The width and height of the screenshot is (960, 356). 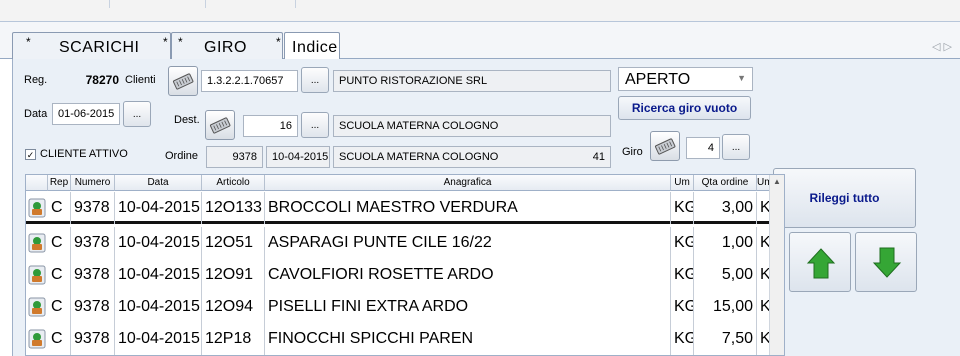 I want to click on clienti-code-field: 1.3.2.2.1.70657, so click(x=249, y=81).